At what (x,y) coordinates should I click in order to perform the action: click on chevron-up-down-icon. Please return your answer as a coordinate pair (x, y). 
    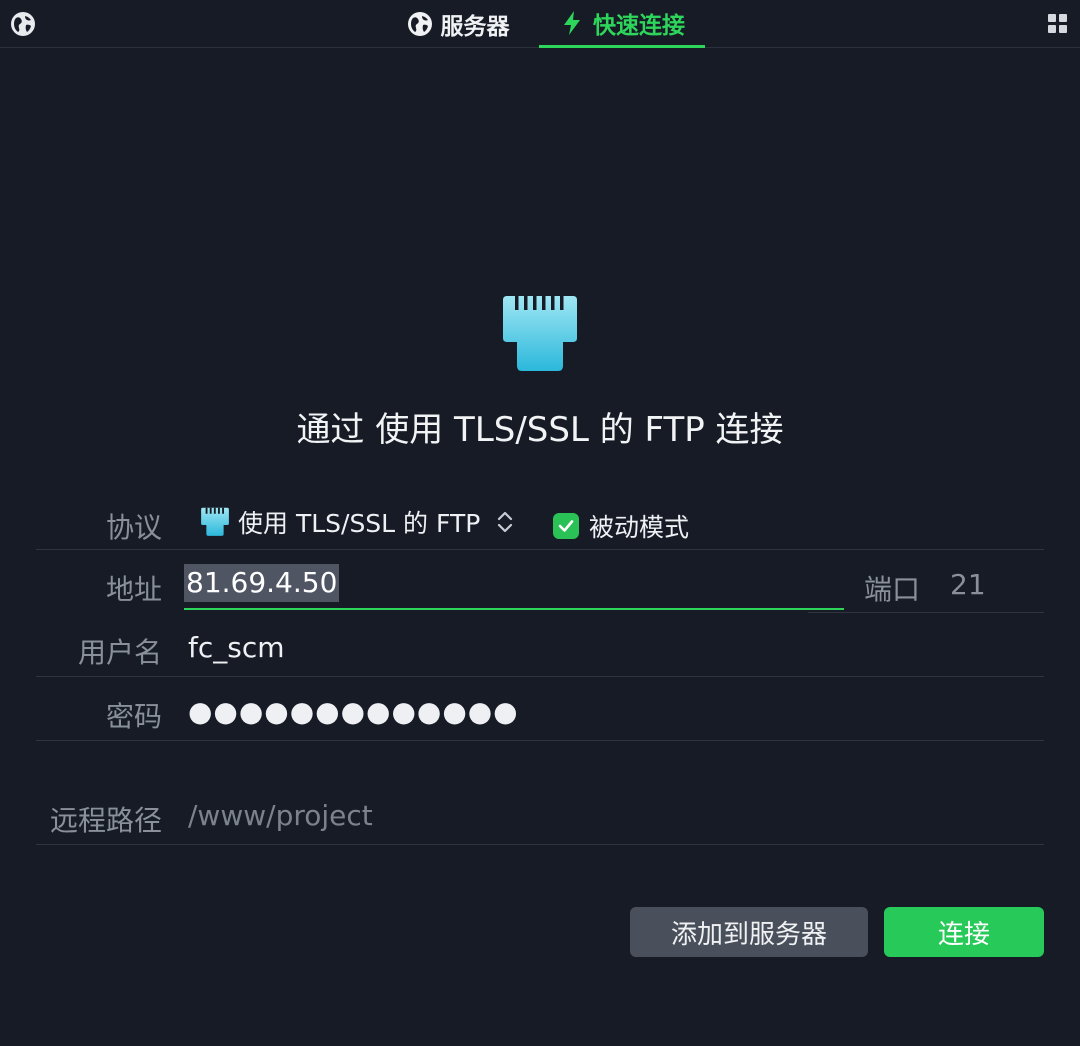
    Looking at the image, I should click on (505, 522).